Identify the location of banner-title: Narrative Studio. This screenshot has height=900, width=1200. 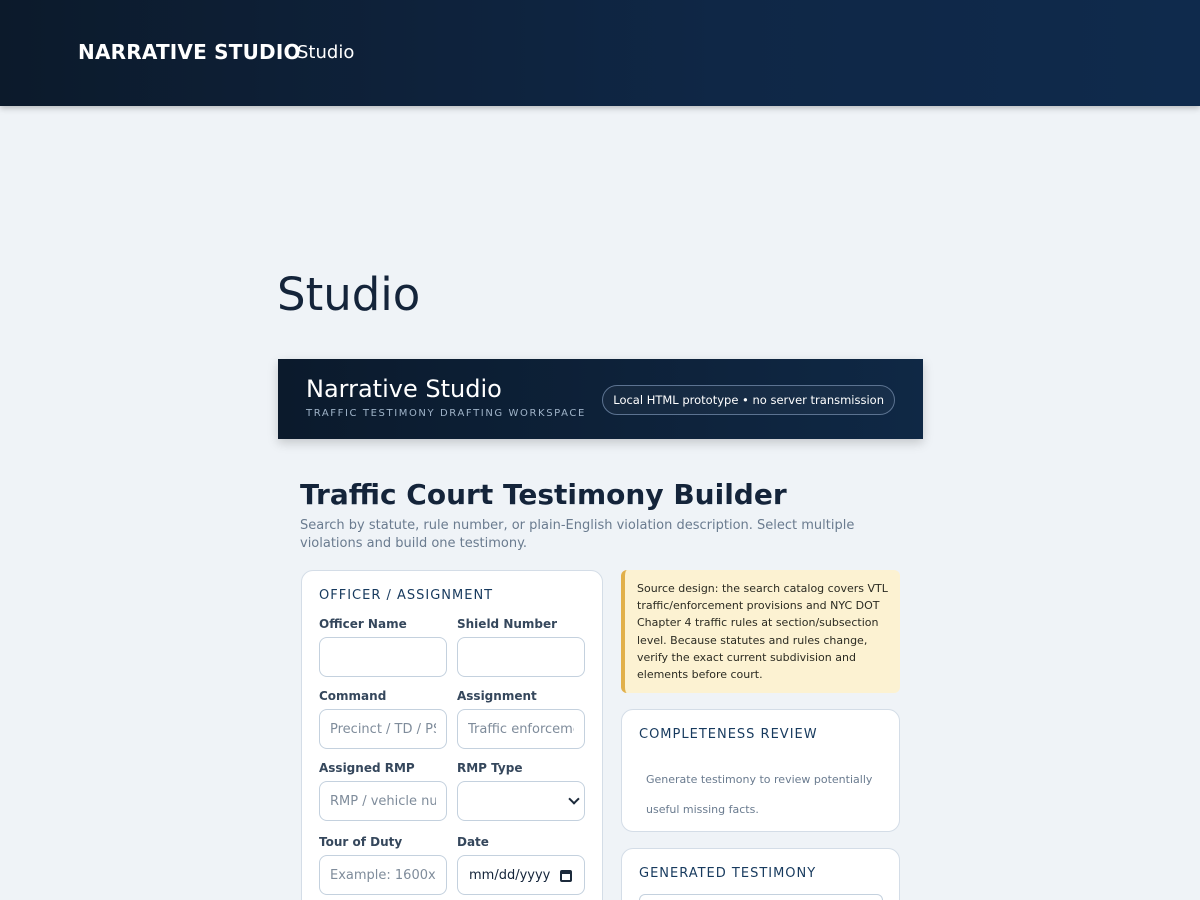
(404, 389).